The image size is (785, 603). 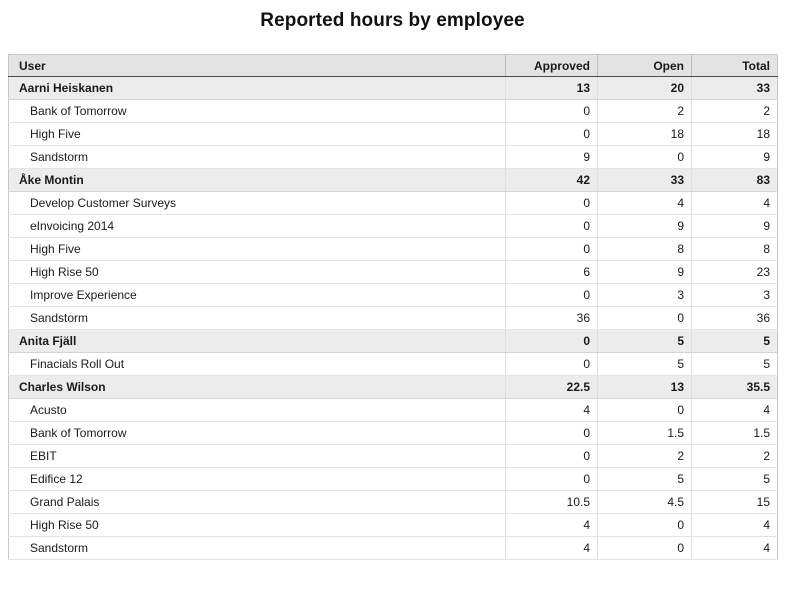 What do you see at coordinates (734, 295) in the screenshot?
I see `total-hours-cell: 3` at bounding box center [734, 295].